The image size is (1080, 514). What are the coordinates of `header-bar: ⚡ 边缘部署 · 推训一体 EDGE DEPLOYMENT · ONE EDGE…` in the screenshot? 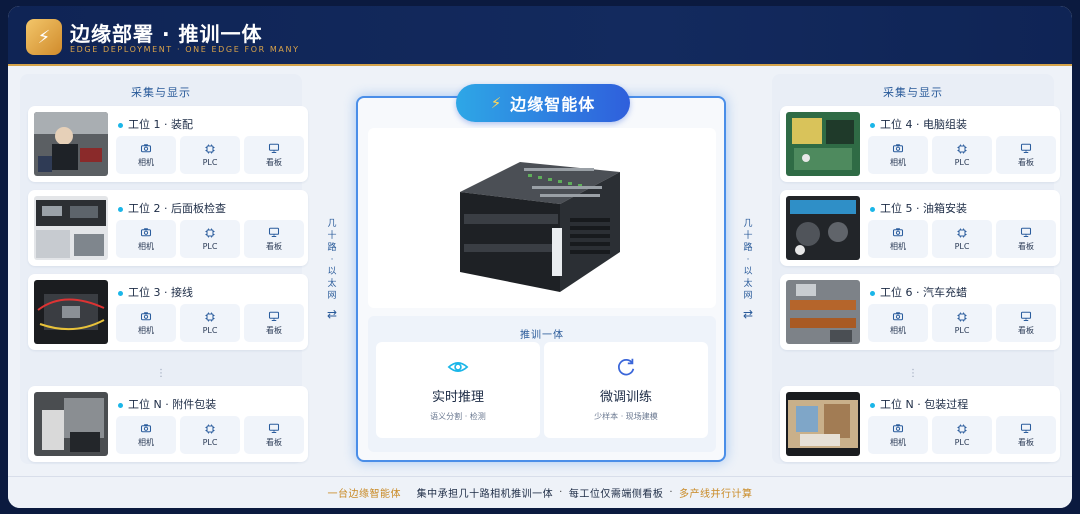 It's located at (540, 36).